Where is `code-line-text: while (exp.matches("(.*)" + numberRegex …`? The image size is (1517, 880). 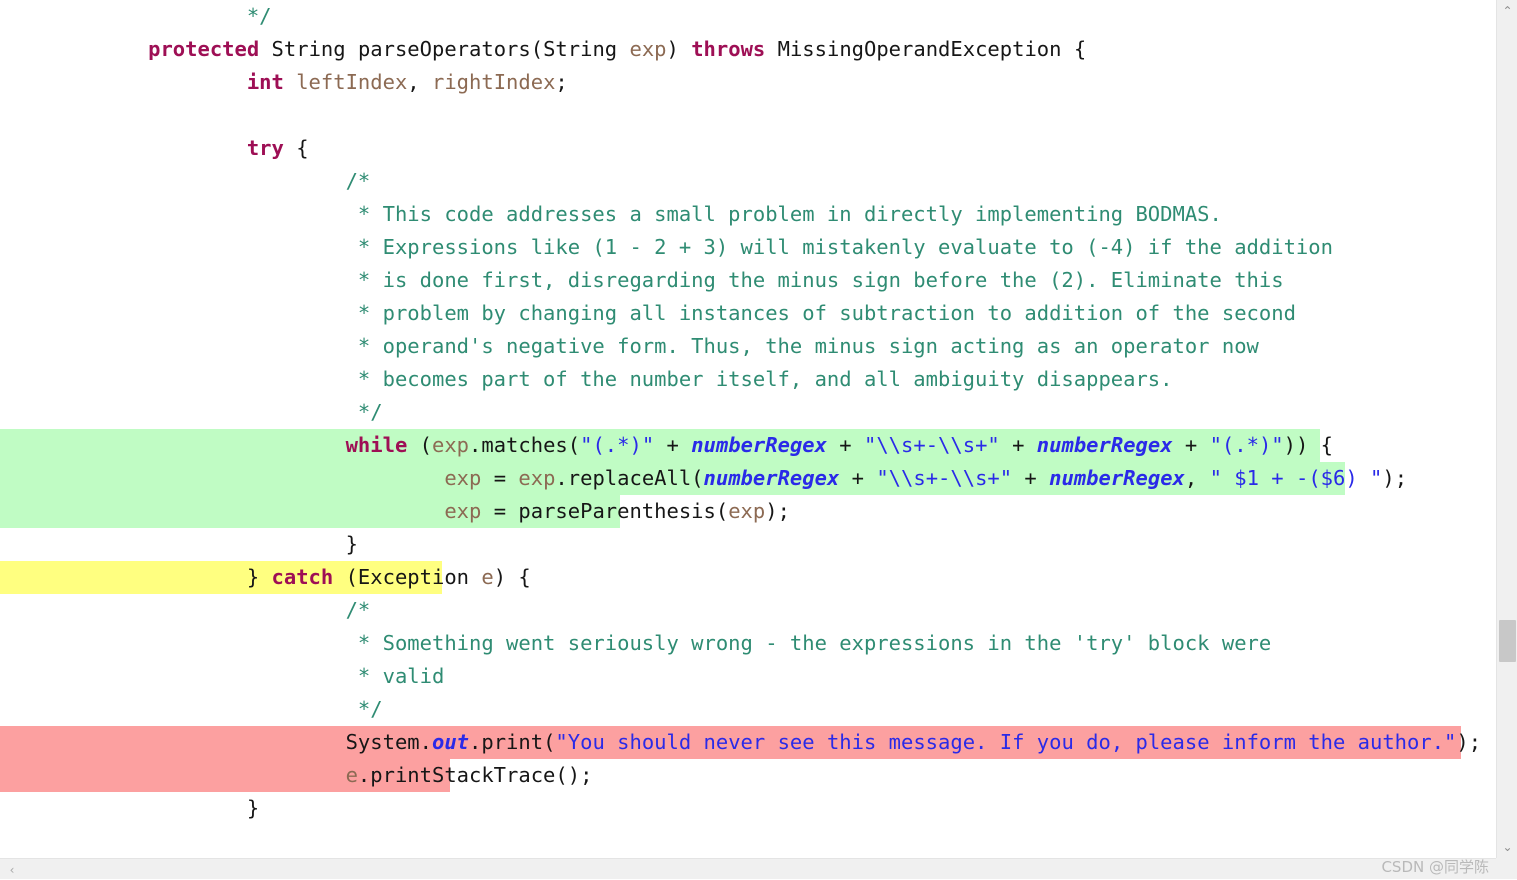
code-line-text: while (exp.matches("(.*)" + numberRegex … is located at coordinates (666, 445).